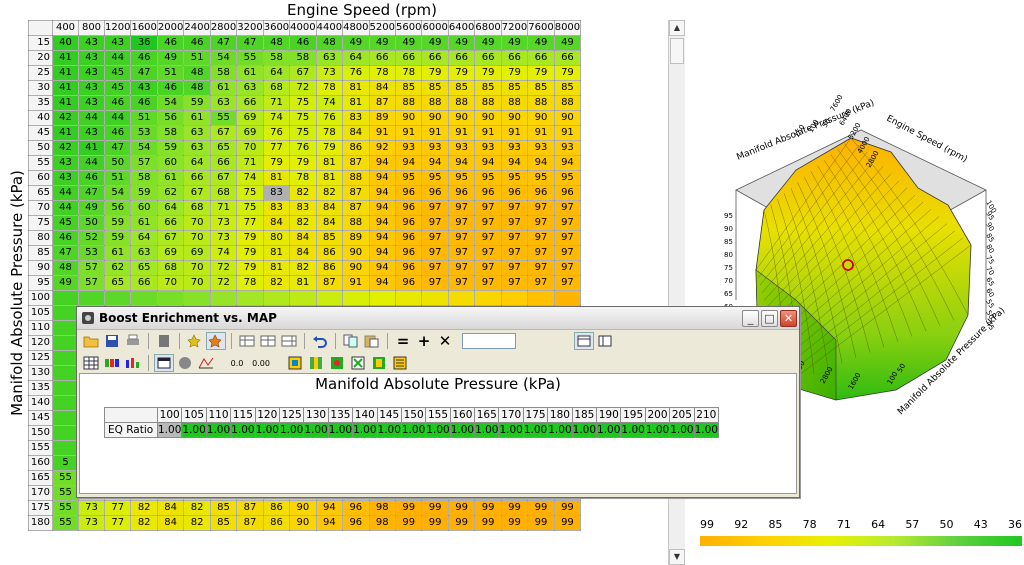 Image resolution: width=1024 pixels, height=565 pixels. Describe the element at coordinates (487, 415) in the screenshot. I see `boost-column-header: 165` at that location.